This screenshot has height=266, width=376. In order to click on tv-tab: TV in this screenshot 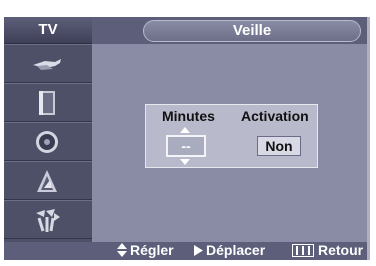, I will do `click(48, 30)`.